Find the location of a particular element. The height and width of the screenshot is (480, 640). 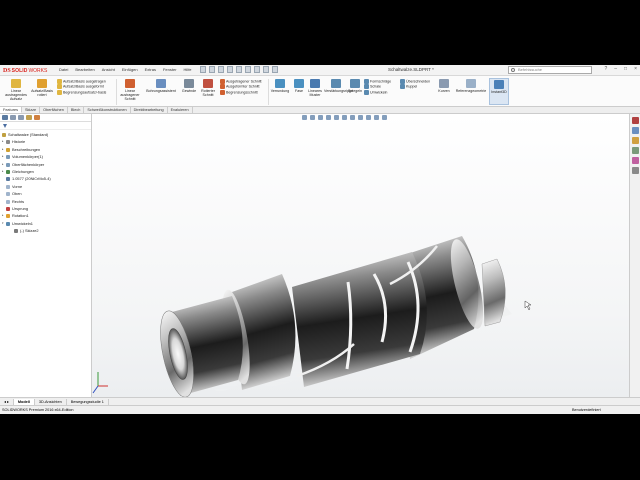

solidworks-logo: DS SOLID WORKS is located at coordinates (25, 70).